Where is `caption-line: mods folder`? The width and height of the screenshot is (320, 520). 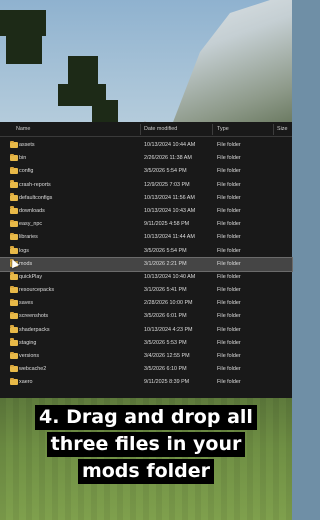
caption-line: mods folder is located at coordinates (146, 471).